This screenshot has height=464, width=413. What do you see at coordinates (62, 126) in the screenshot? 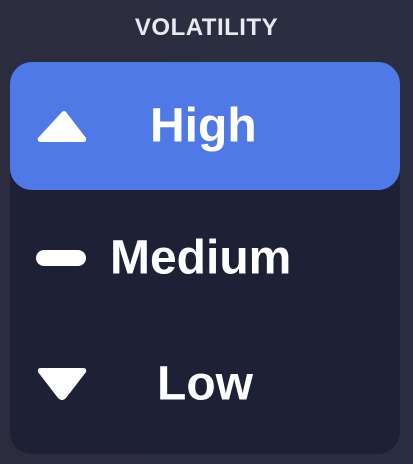
I see `triangle-up-icon` at bounding box center [62, 126].